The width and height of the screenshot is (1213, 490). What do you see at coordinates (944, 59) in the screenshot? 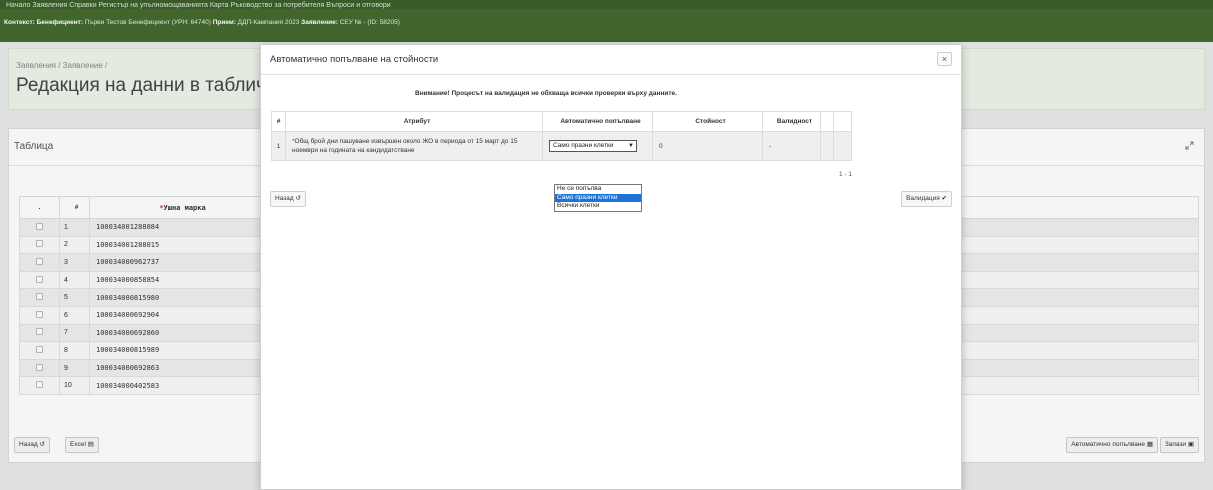
I see `close-button: ×` at bounding box center [944, 59].